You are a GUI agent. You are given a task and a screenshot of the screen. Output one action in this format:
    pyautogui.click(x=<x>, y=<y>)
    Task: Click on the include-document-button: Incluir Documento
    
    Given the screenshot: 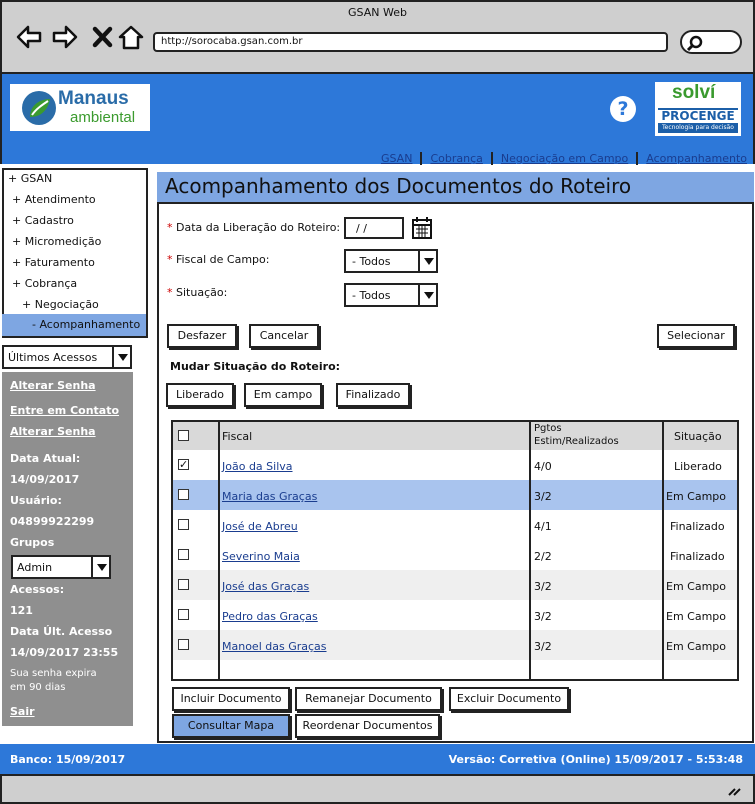 What is the action you would take?
    pyautogui.click(x=231, y=699)
    